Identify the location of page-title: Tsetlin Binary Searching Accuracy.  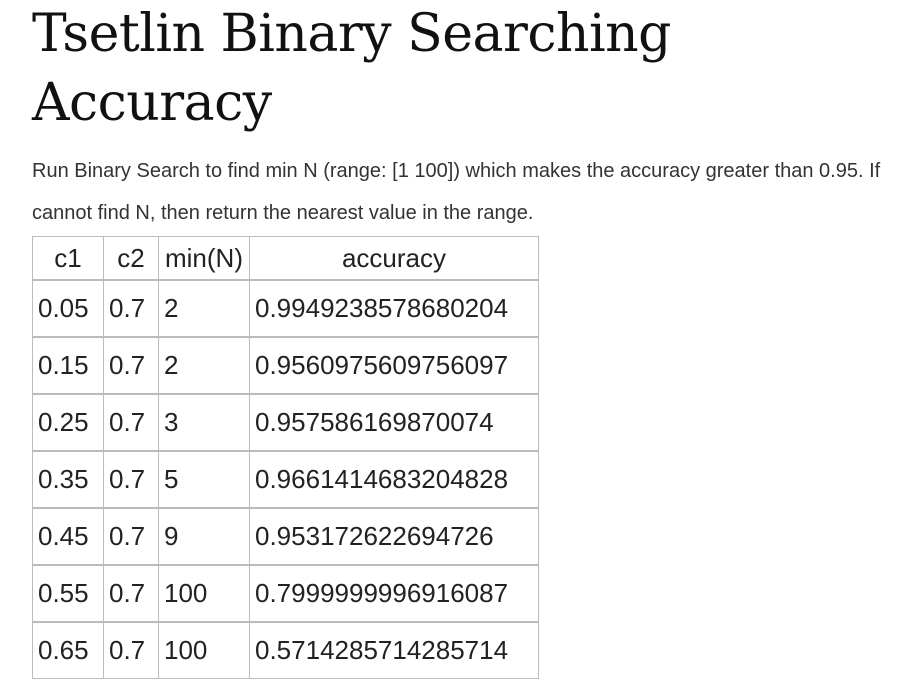
(351, 68).